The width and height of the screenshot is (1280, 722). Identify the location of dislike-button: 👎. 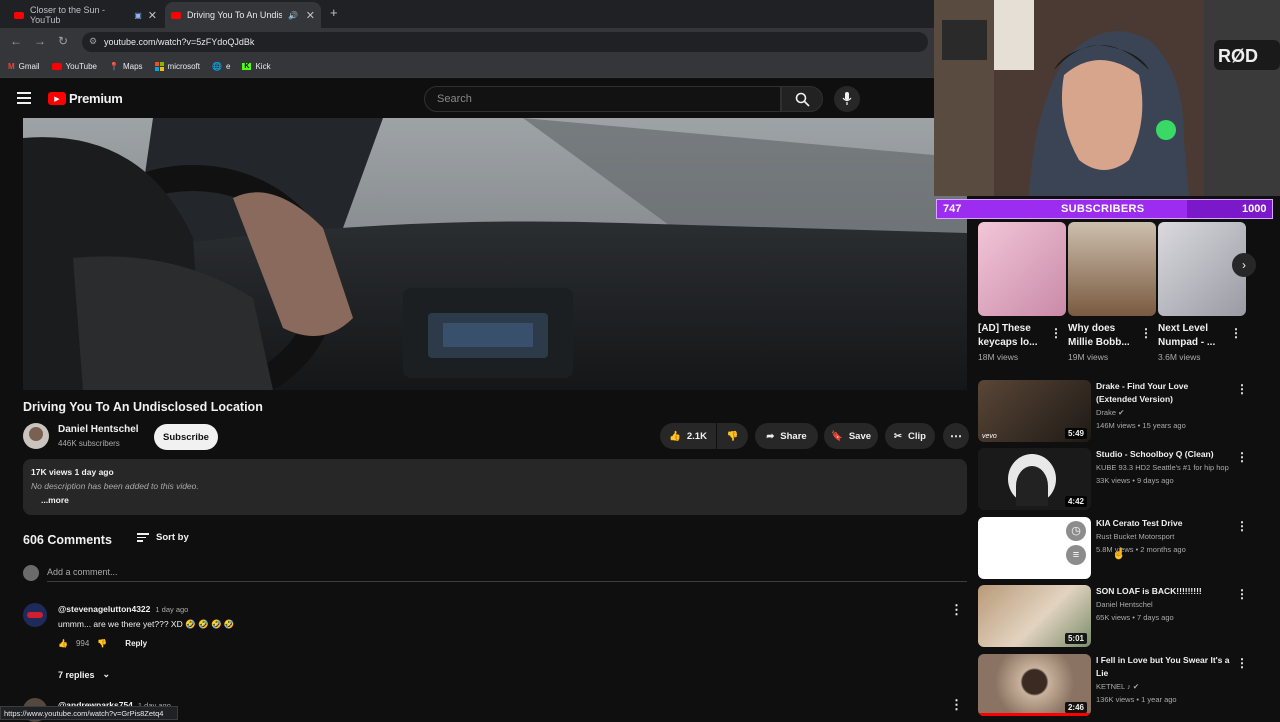
(732, 436).